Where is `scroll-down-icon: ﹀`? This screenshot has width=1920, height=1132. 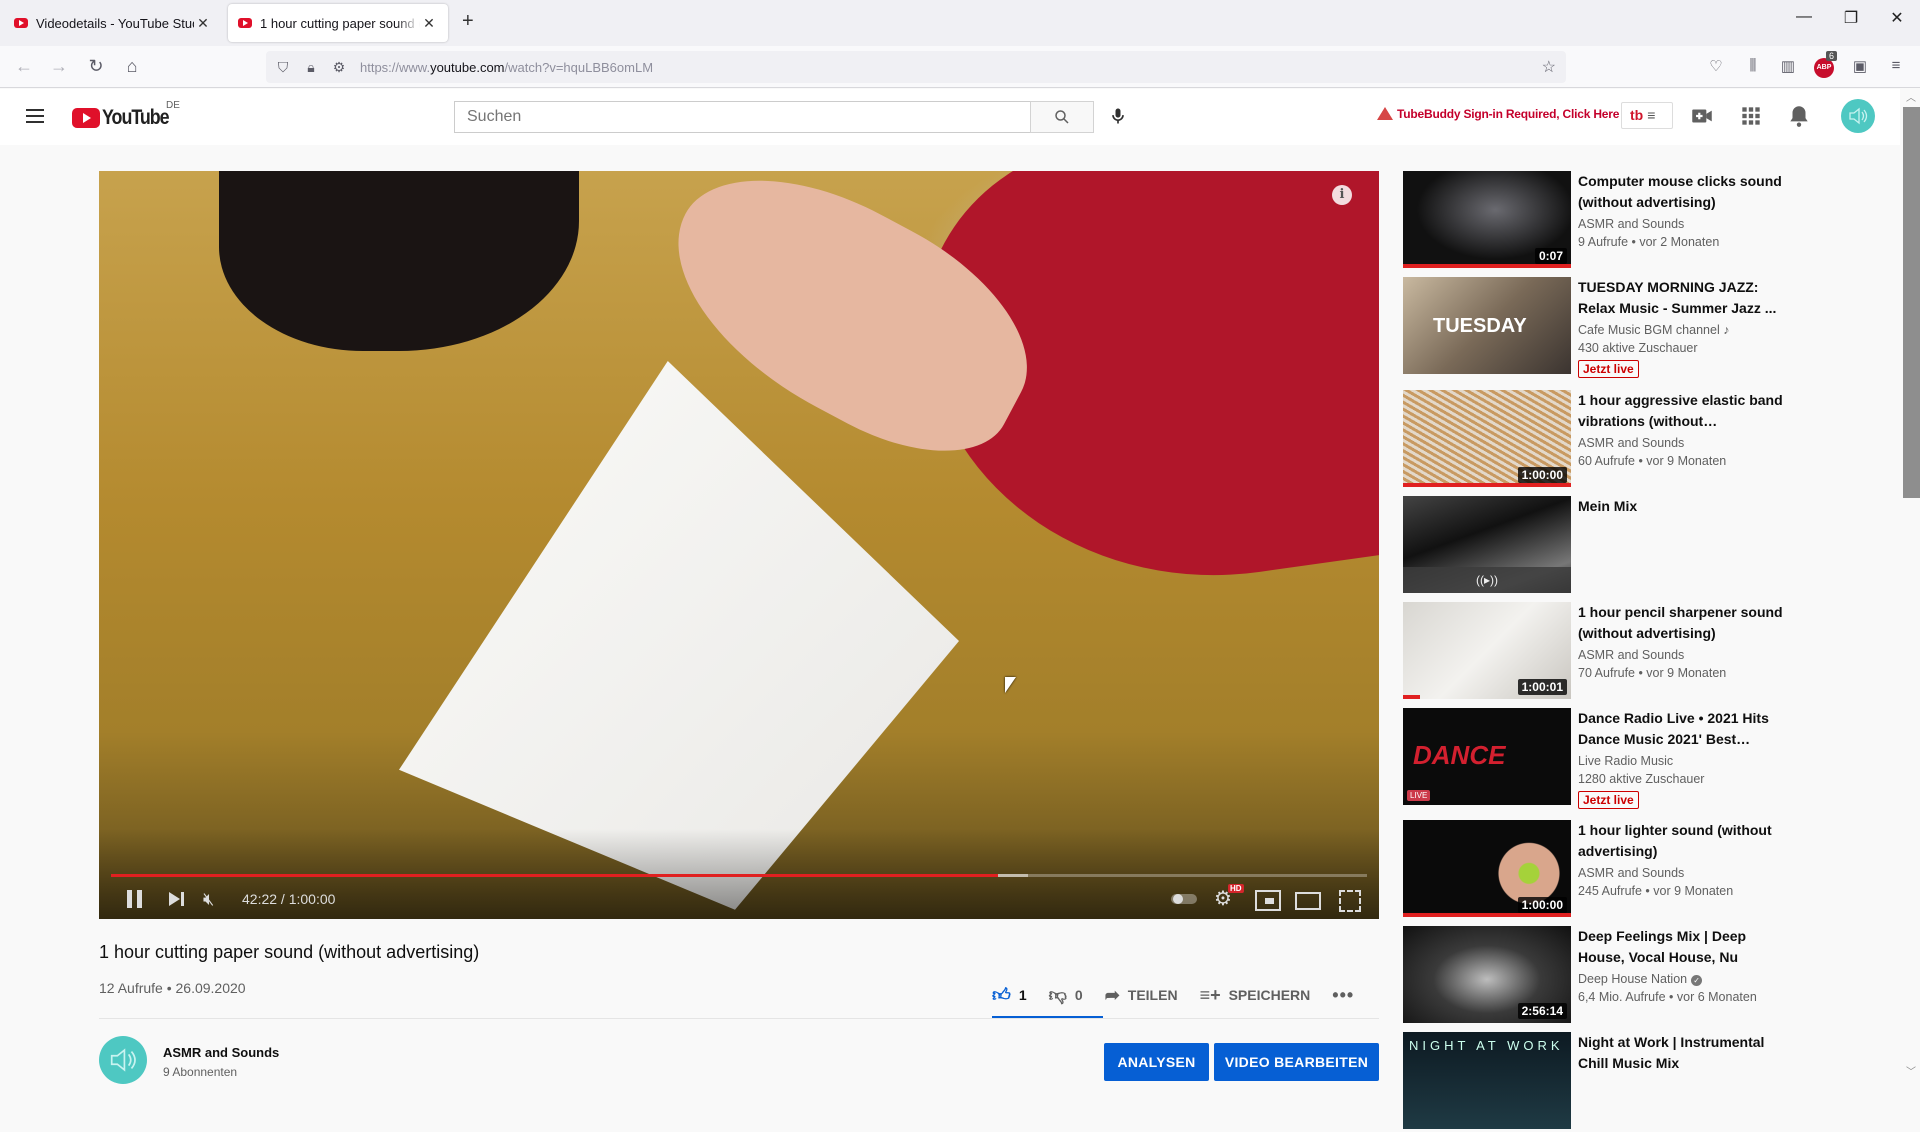 scroll-down-icon: ﹀ is located at coordinates (1911, 1070).